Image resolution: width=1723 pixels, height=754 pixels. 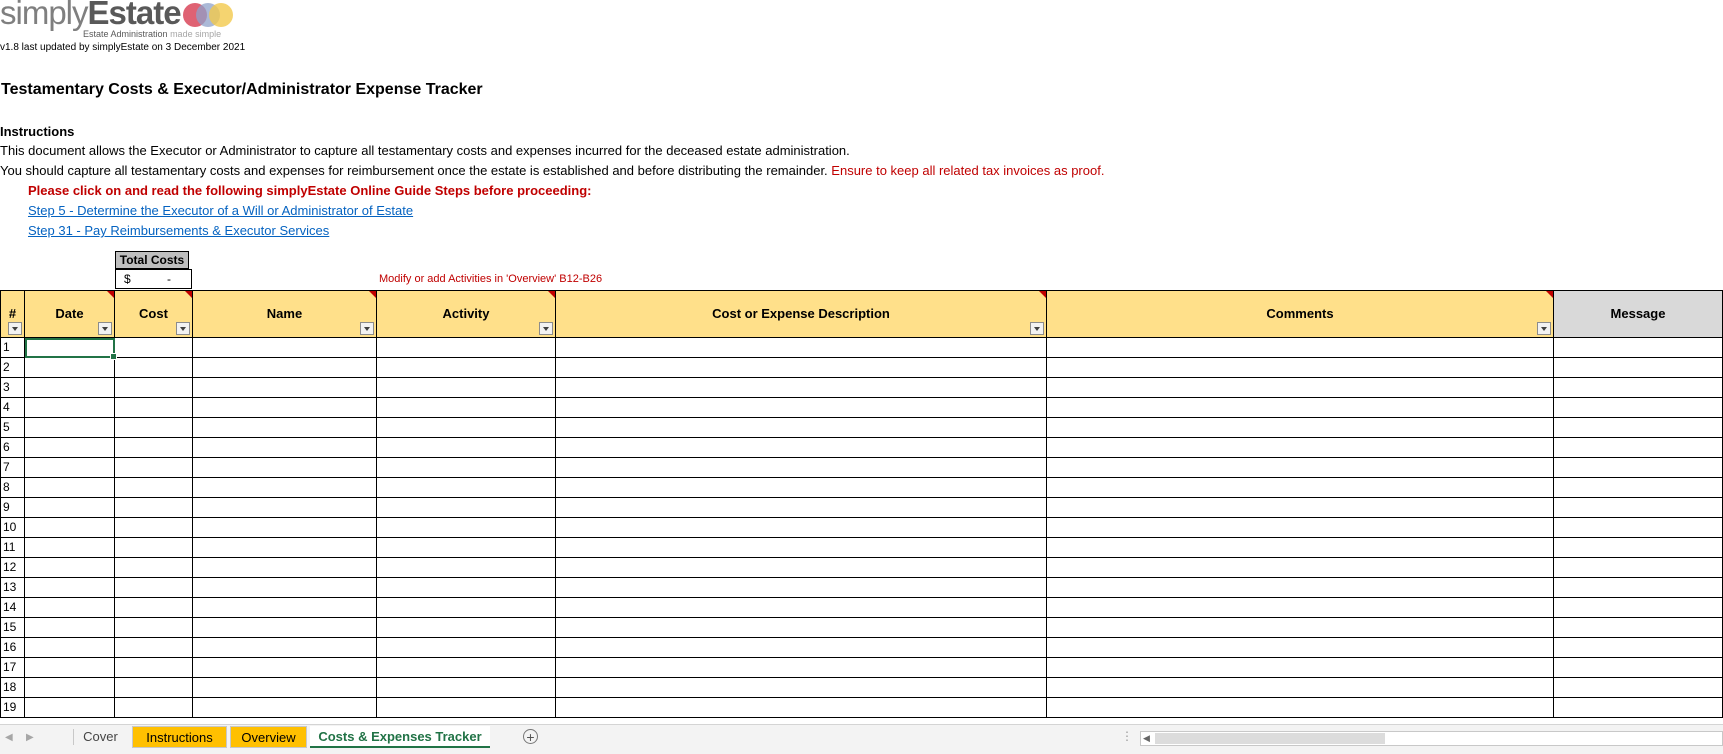 I want to click on active-cell-selection, so click(x=71, y=349).